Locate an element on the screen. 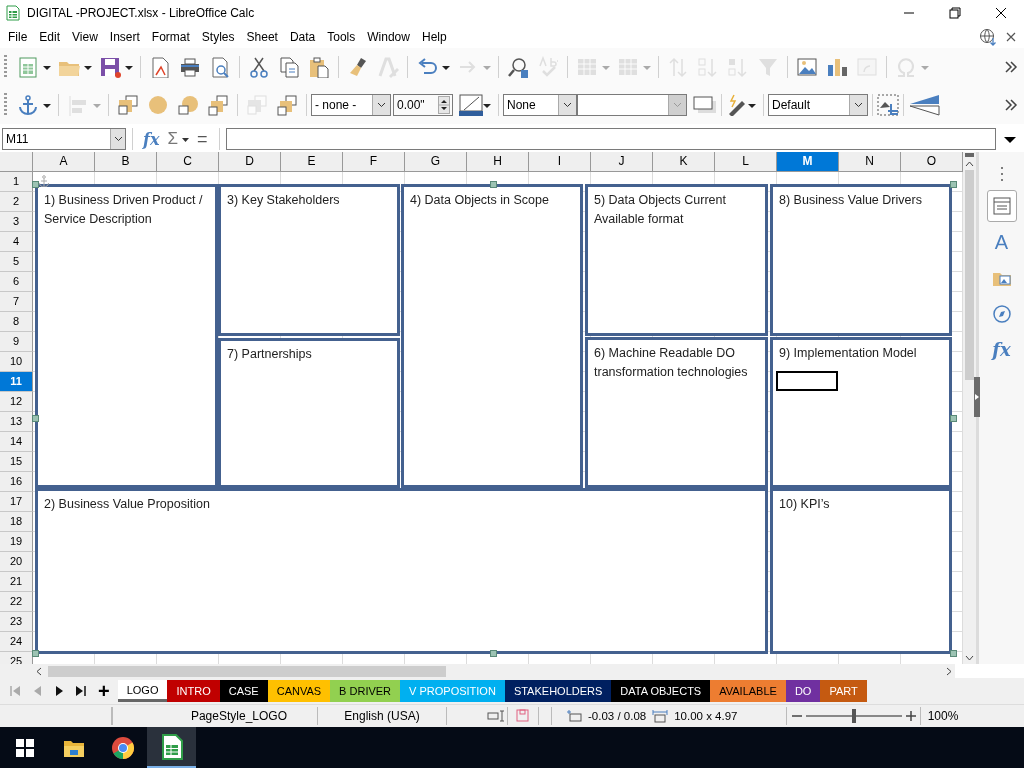 The height and width of the screenshot is (768, 1024). shadow-icon is located at coordinates (705, 105).